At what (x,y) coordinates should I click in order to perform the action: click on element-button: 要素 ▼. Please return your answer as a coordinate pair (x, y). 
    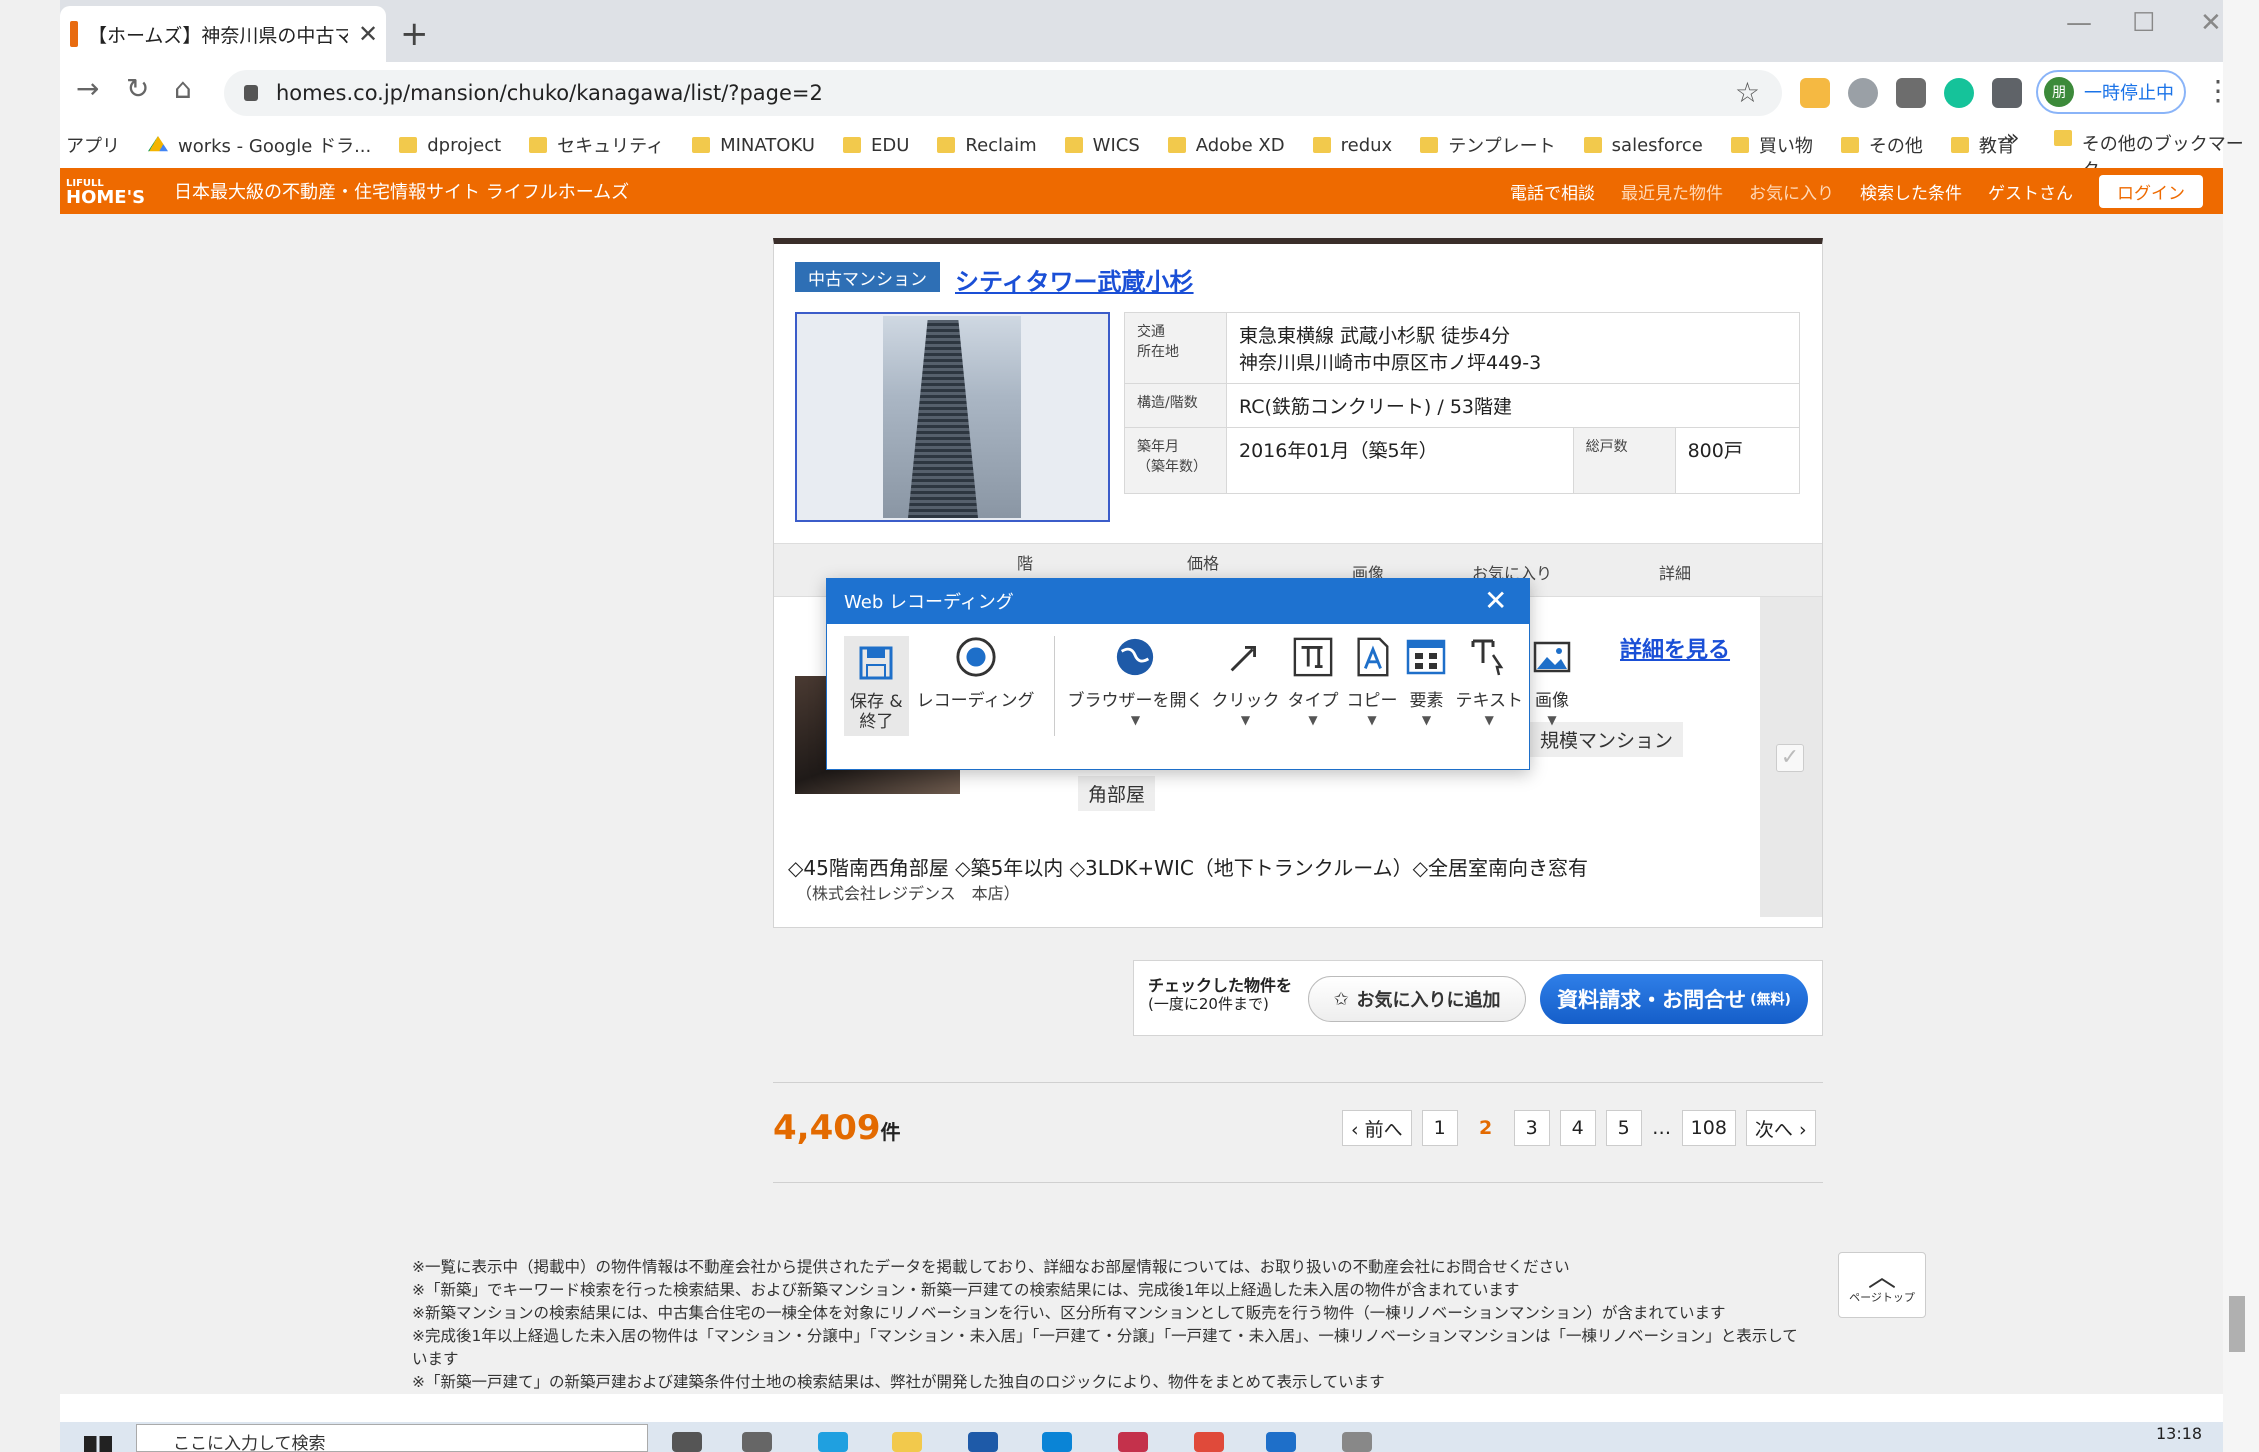
    Looking at the image, I should click on (1426, 681).